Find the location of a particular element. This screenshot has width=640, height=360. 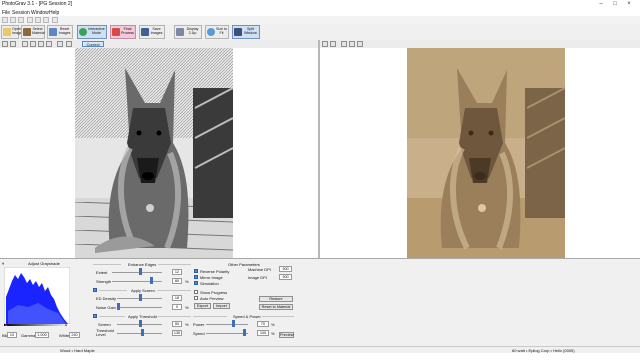

adjust-grayshade-title: Adjust Grayshade is located at coordinates (44, 263).